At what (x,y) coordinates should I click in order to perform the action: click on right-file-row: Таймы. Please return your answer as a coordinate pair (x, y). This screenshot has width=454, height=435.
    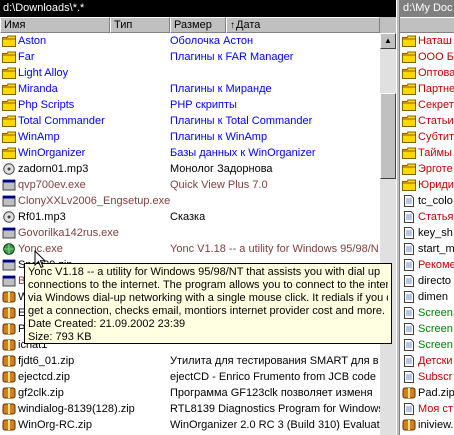
    Looking at the image, I should click on (427, 153).